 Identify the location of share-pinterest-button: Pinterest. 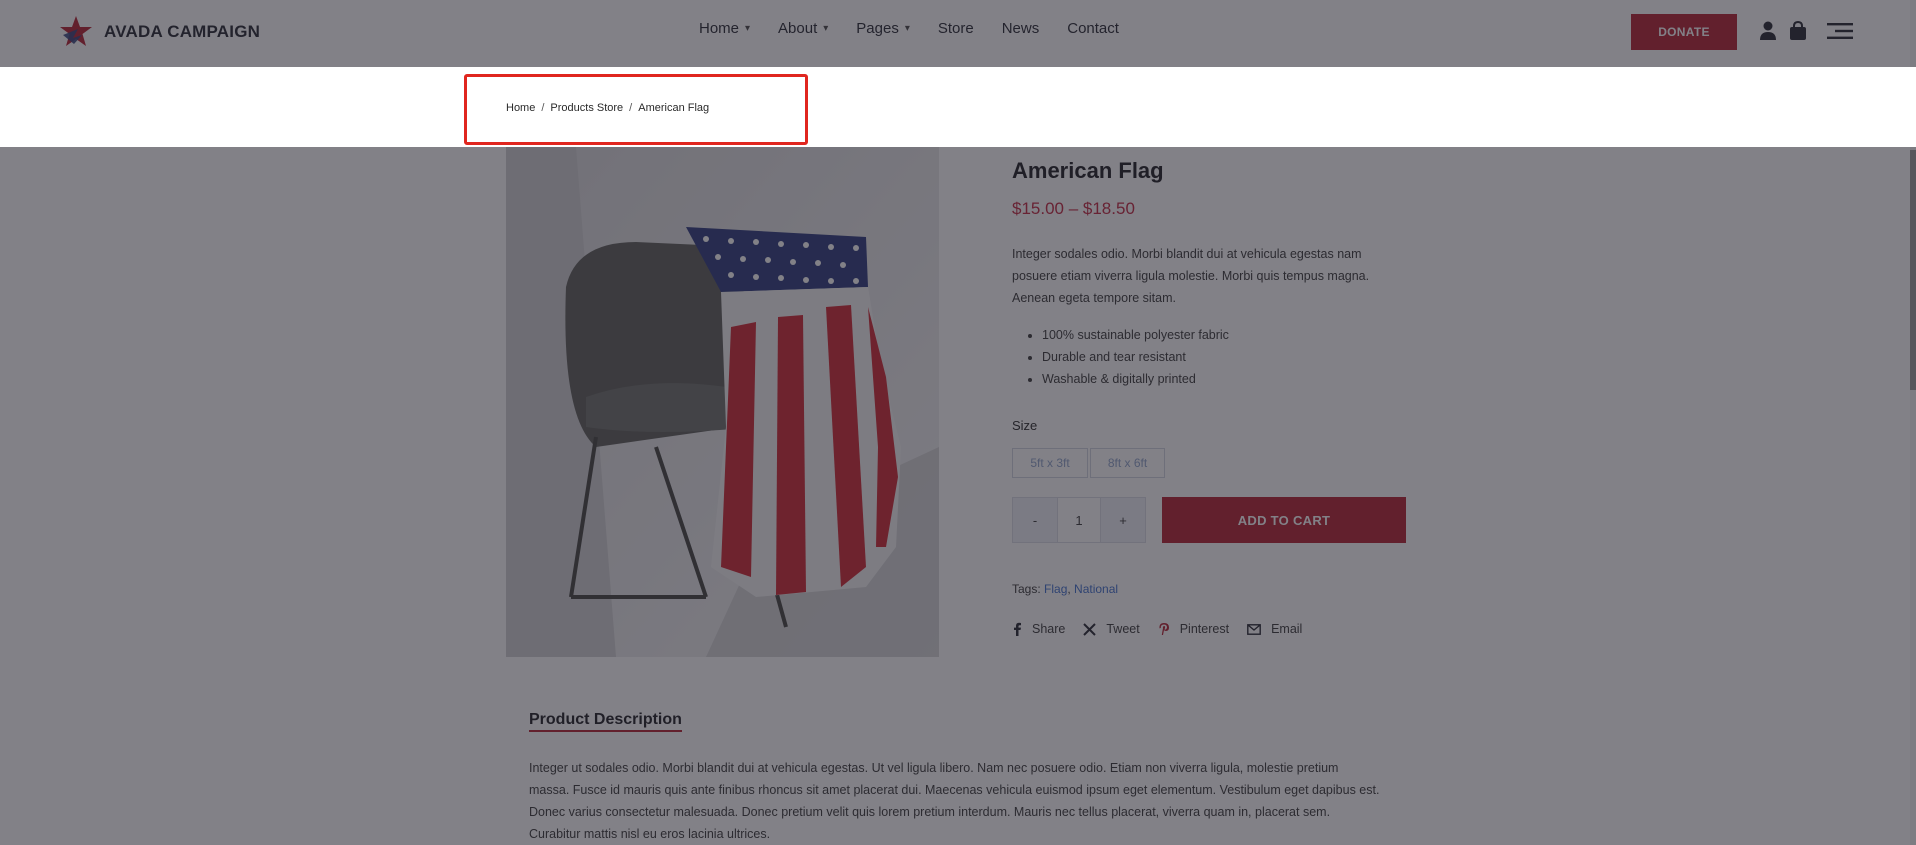
(1193, 629).